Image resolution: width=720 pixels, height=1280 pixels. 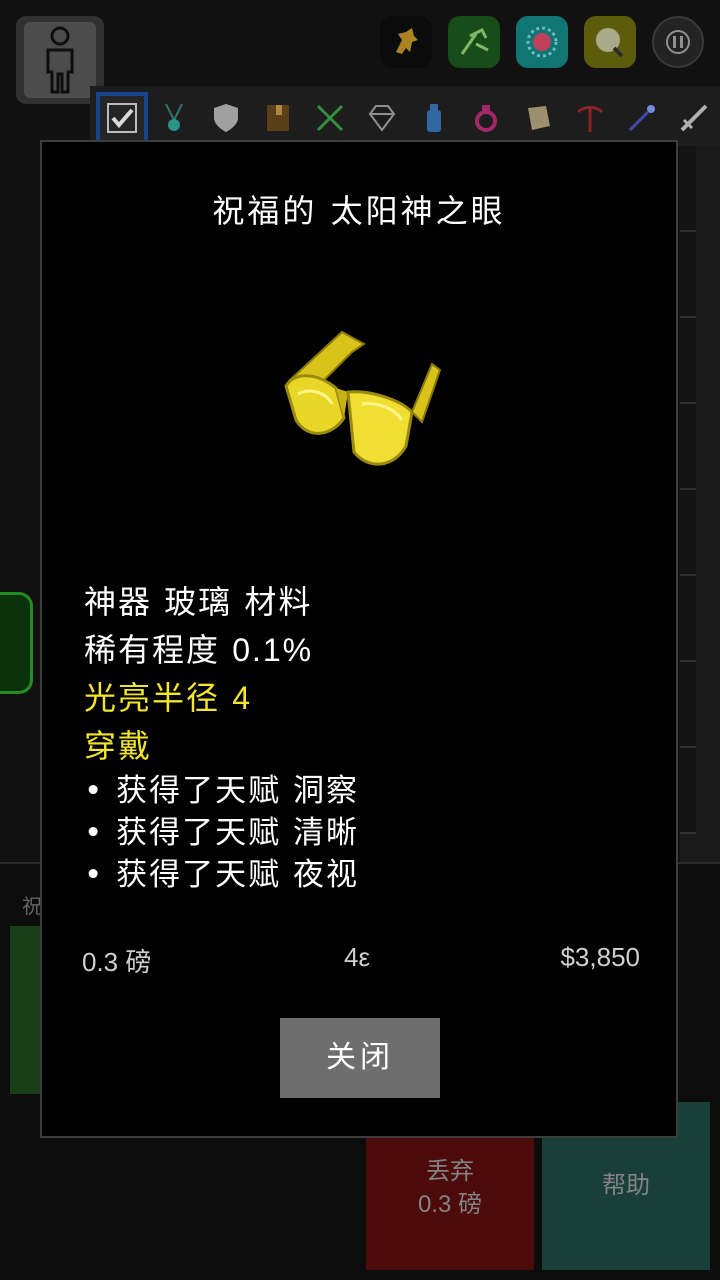 What do you see at coordinates (273, 650) in the screenshot?
I see `rarity-value: 0.1%` at bounding box center [273, 650].